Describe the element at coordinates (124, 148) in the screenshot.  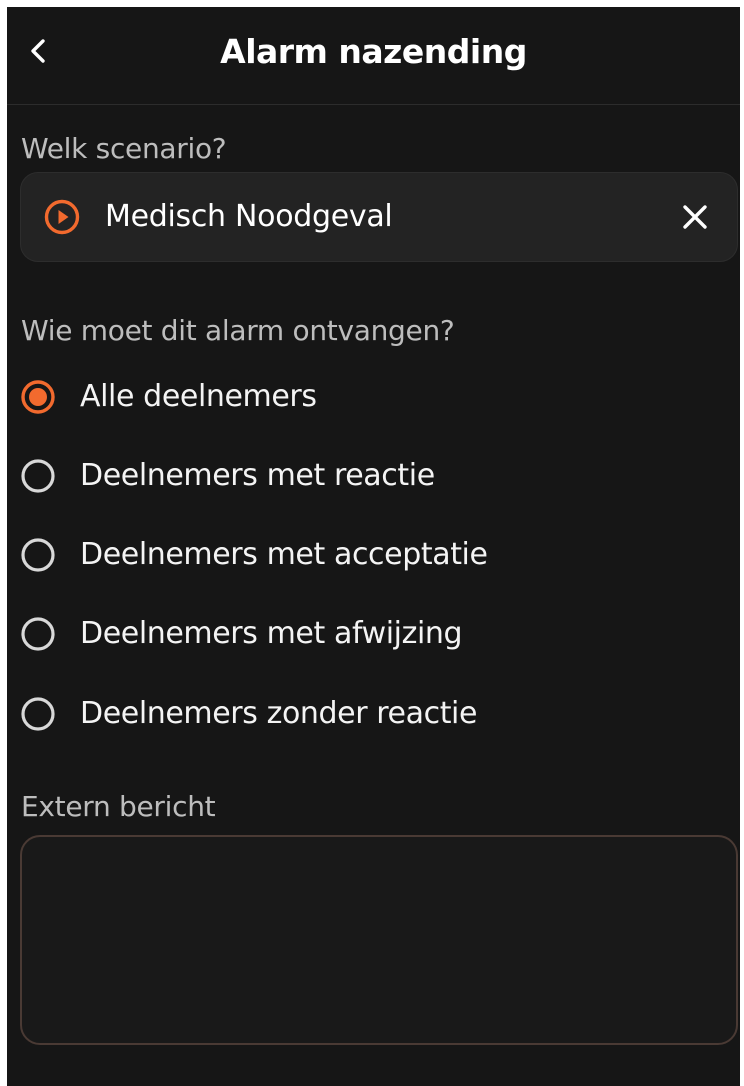
I see `scenario-label: Welk scenario?` at that location.